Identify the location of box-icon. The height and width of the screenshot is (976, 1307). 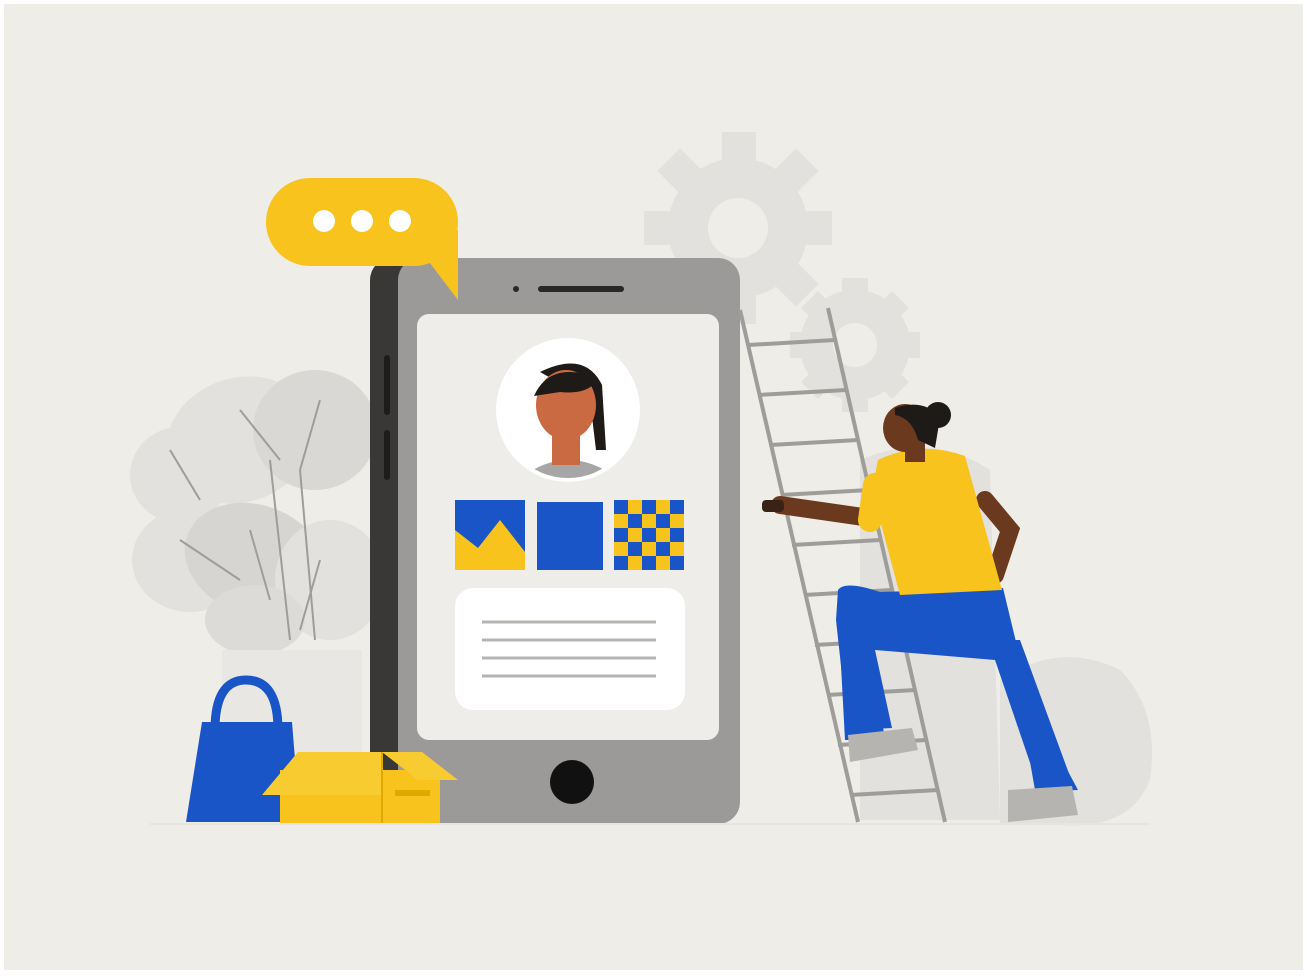
(360, 788).